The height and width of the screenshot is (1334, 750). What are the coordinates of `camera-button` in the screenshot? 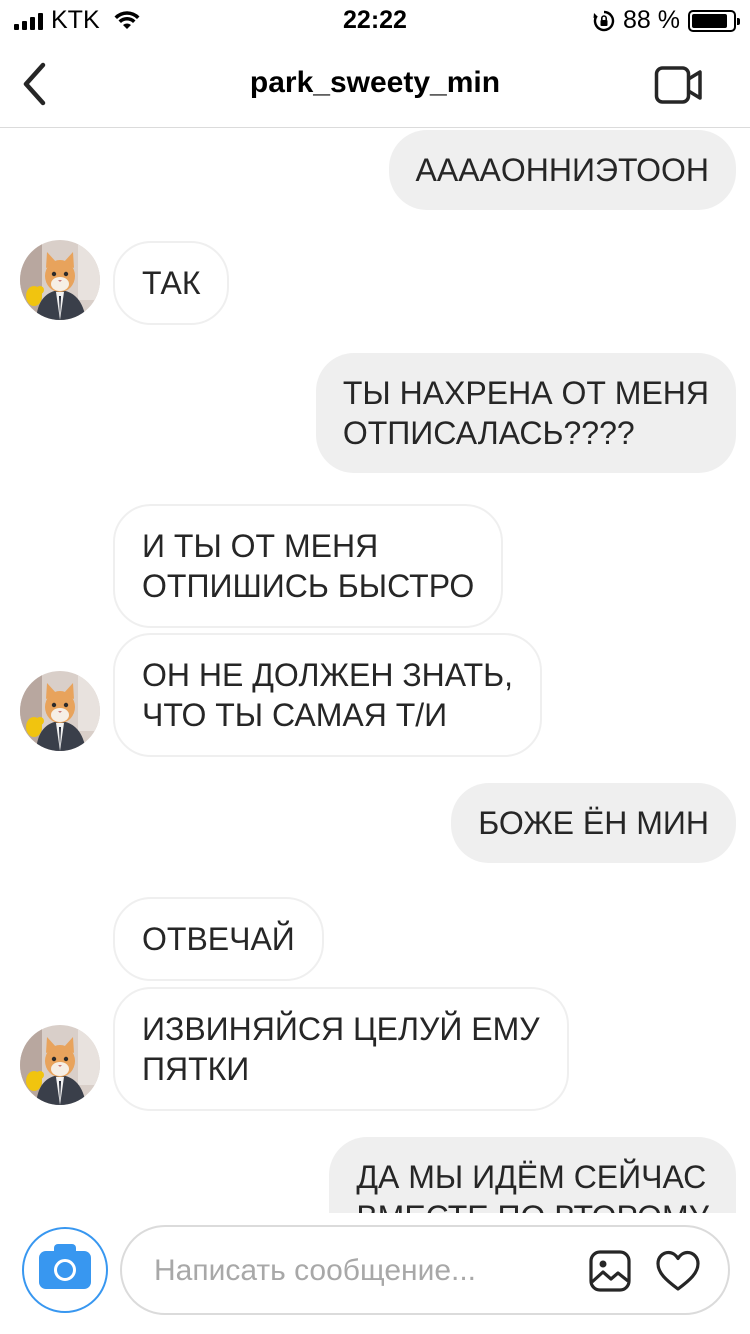 It's located at (65, 1270).